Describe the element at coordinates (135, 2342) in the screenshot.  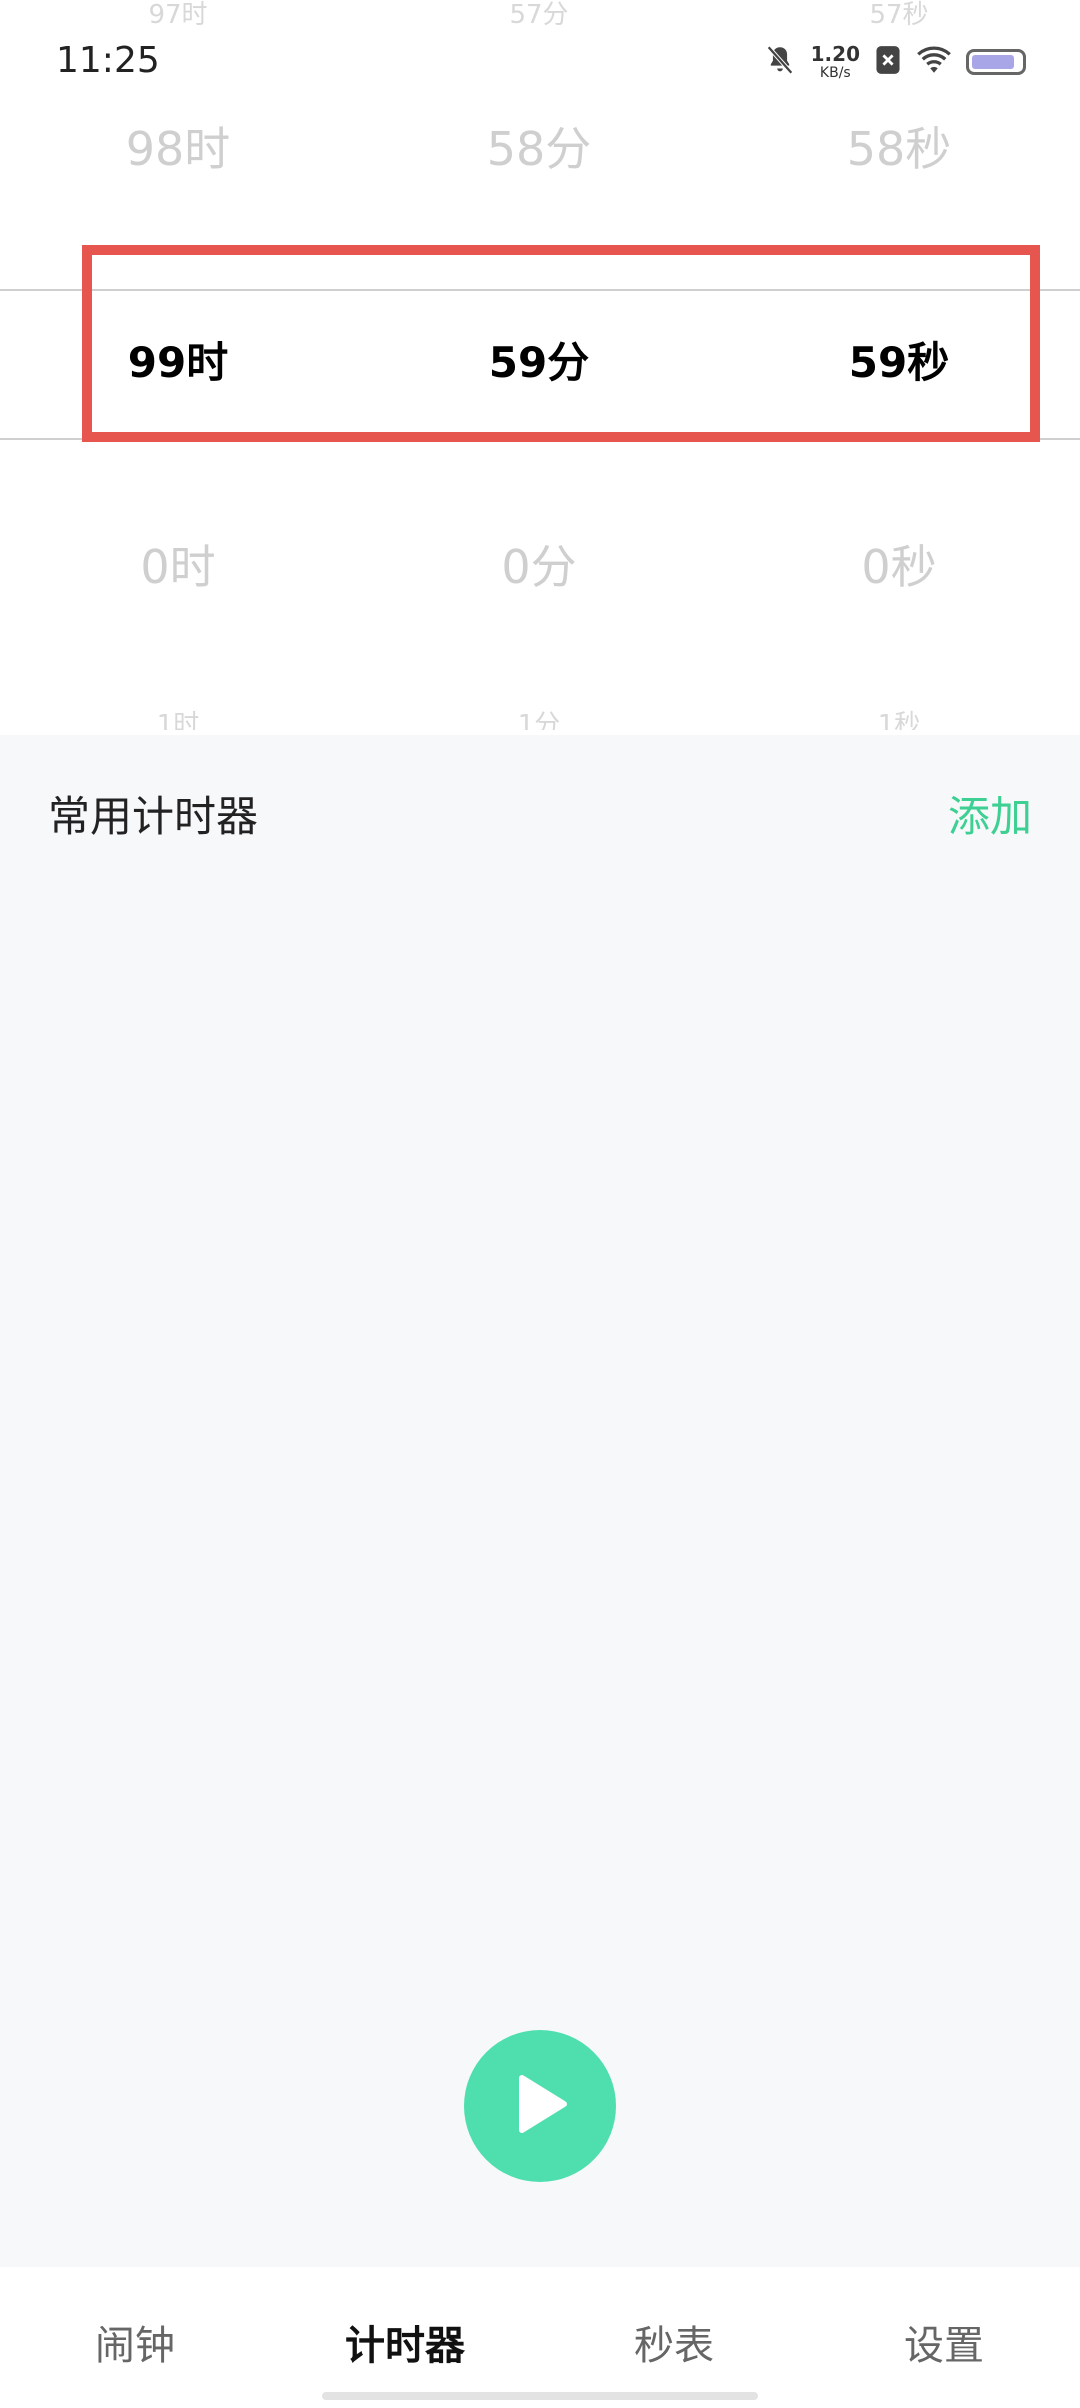
I see `nav-alarm: 闹钟` at that location.